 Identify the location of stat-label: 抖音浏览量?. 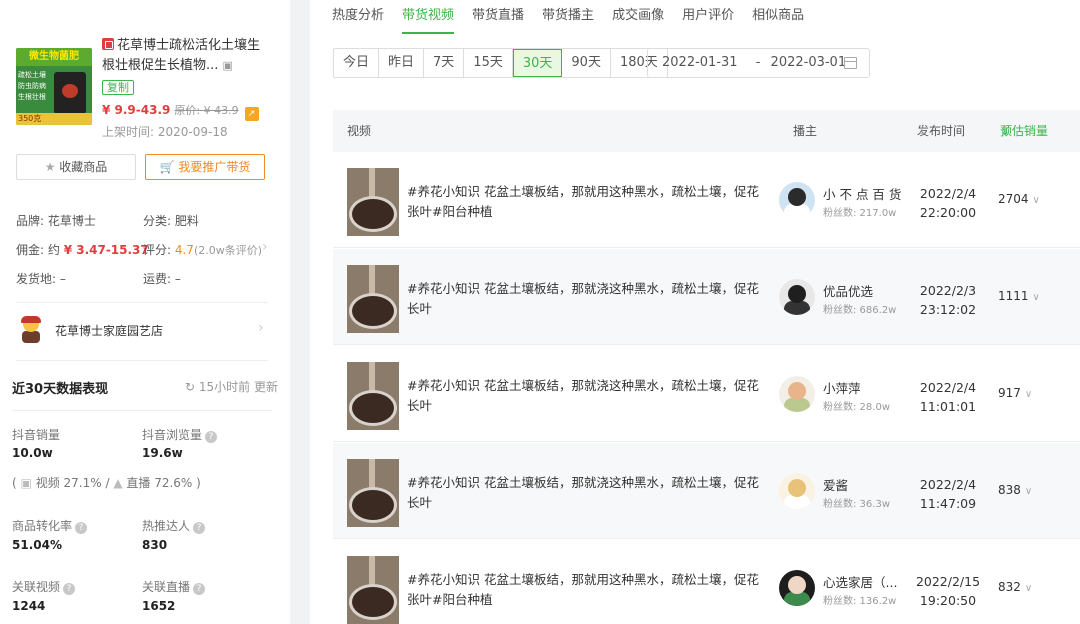
(180, 434).